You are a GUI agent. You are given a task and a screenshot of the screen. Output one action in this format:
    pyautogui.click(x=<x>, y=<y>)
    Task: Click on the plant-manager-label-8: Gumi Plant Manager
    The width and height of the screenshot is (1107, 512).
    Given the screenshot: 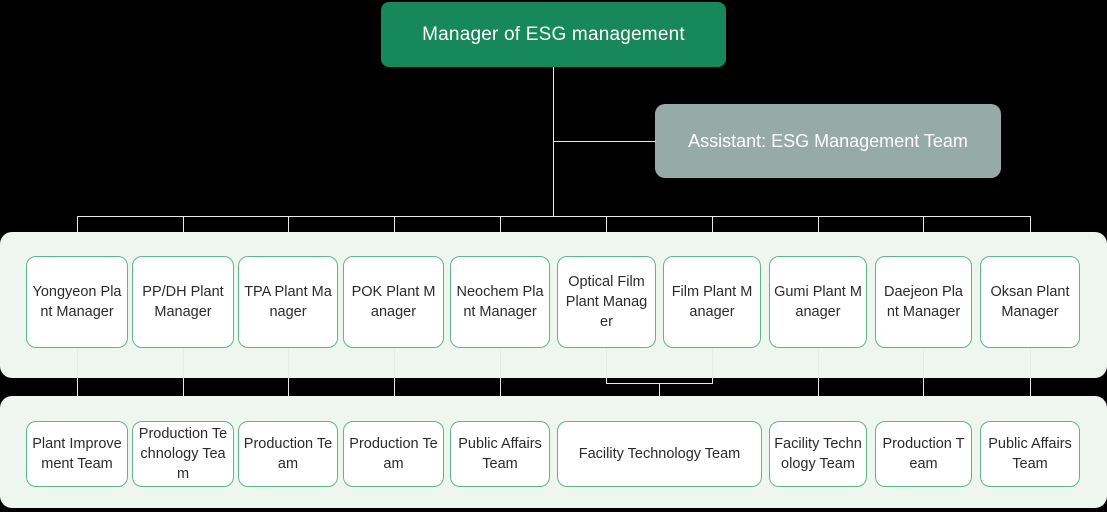 What is the action you would take?
    pyautogui.click(x=818, y=302)
    